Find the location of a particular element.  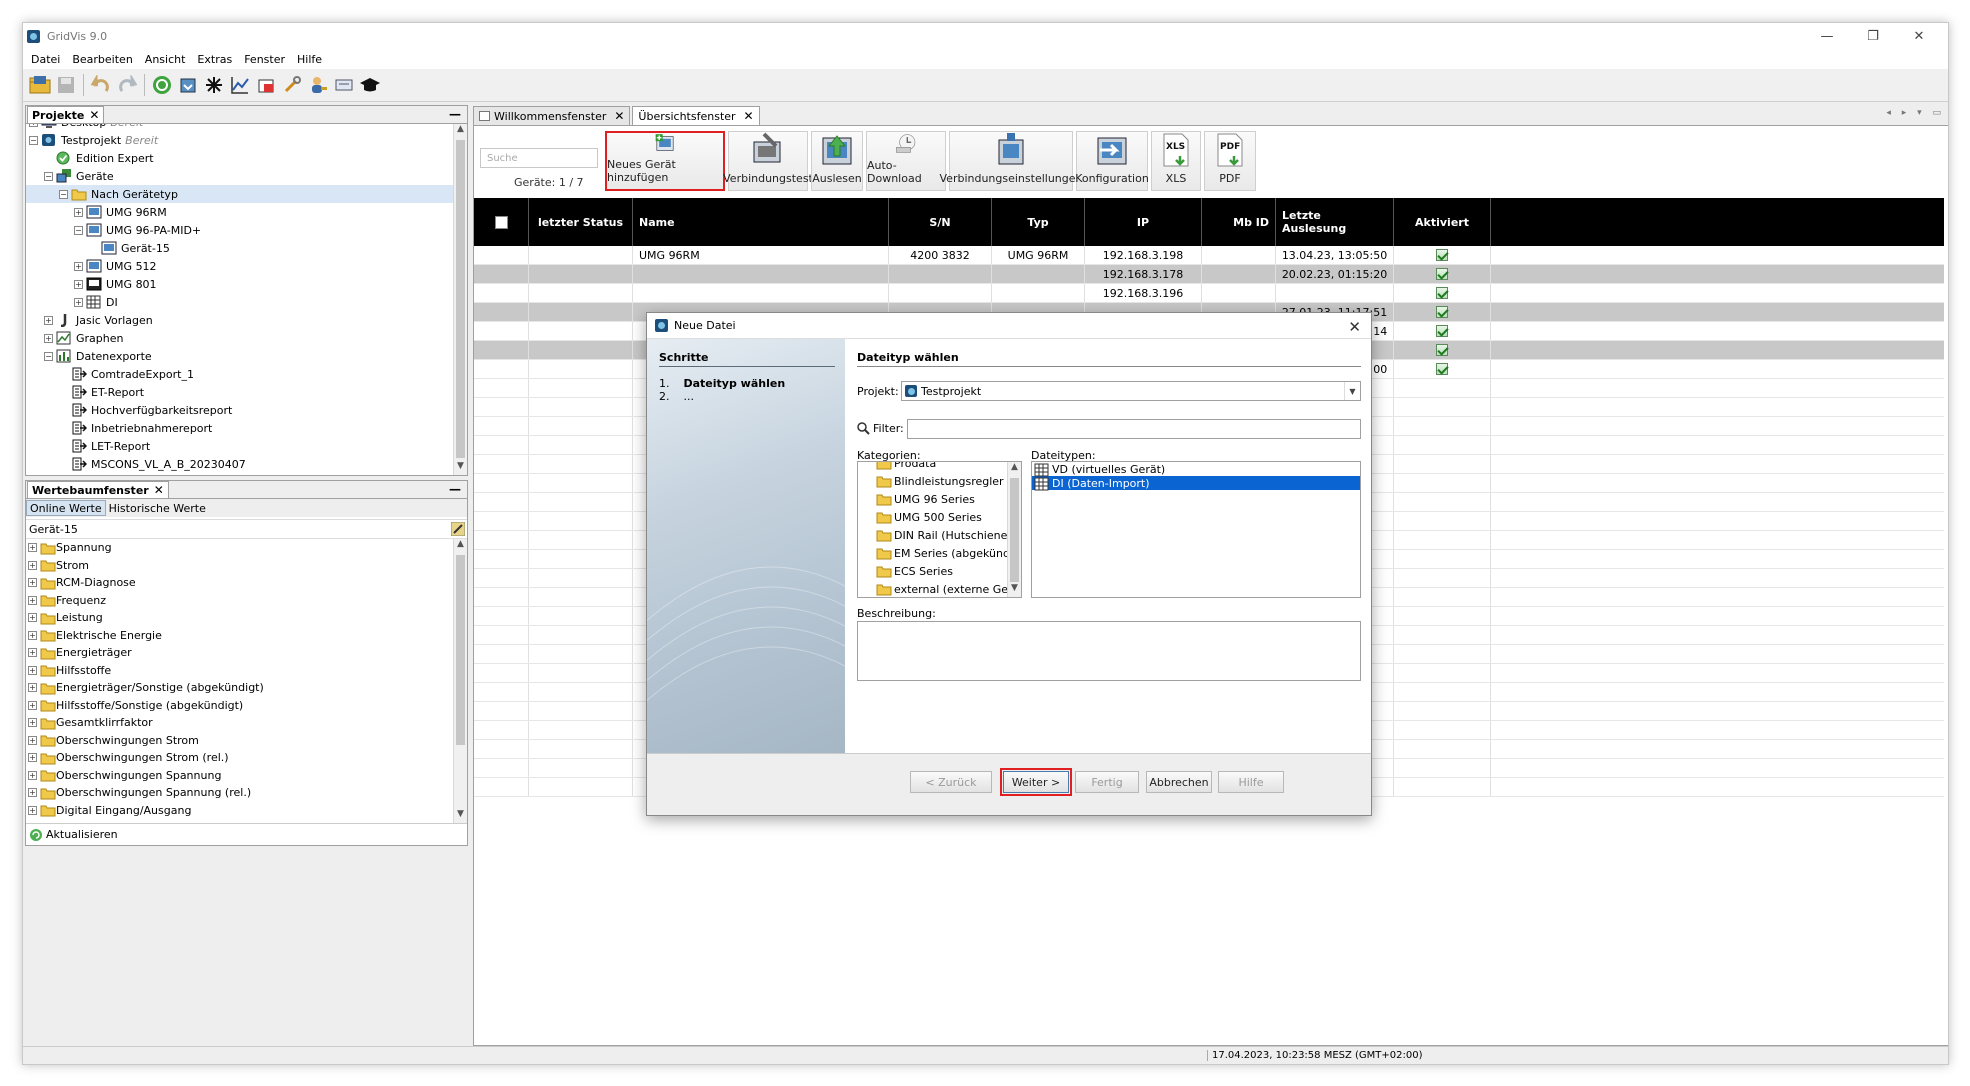

project-tree-scrollbar: ▲ ▼ is located at coordinates (460, 299).